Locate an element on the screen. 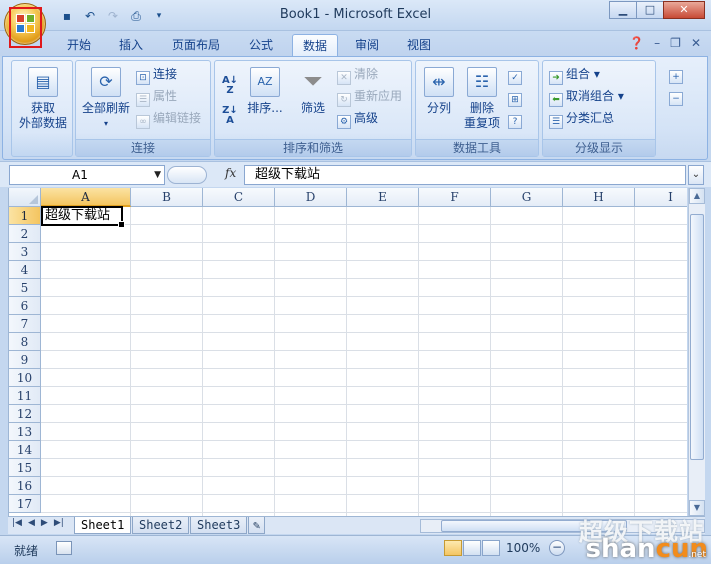  hide-detail-icon: − is located at coordinates (677, 96).